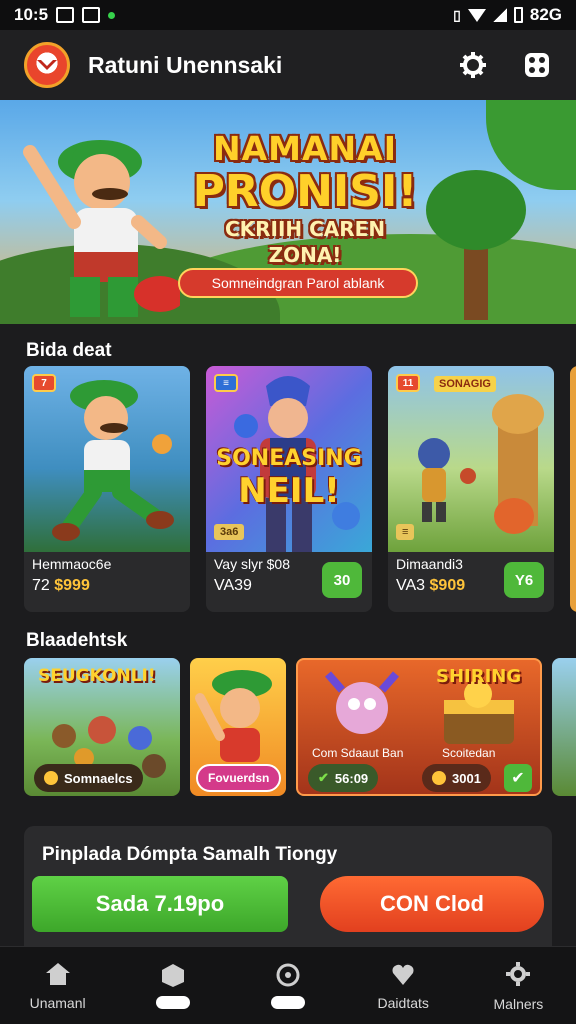 The height and width of the screenshot is (1024, 576). What do you see at coordinates (476, 280) in the screenshot?
I see `tree-trunk` at bounding box center [476, 280].